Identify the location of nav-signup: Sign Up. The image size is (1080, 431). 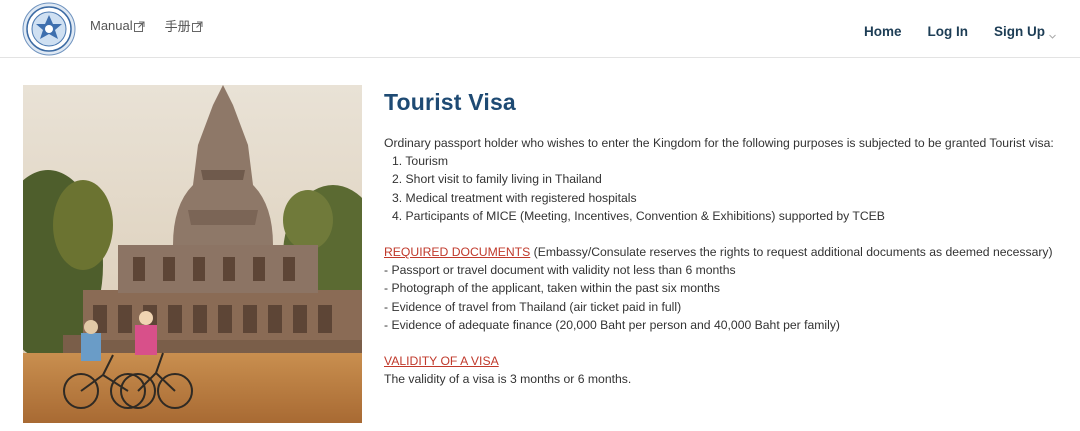
(1025, 31).